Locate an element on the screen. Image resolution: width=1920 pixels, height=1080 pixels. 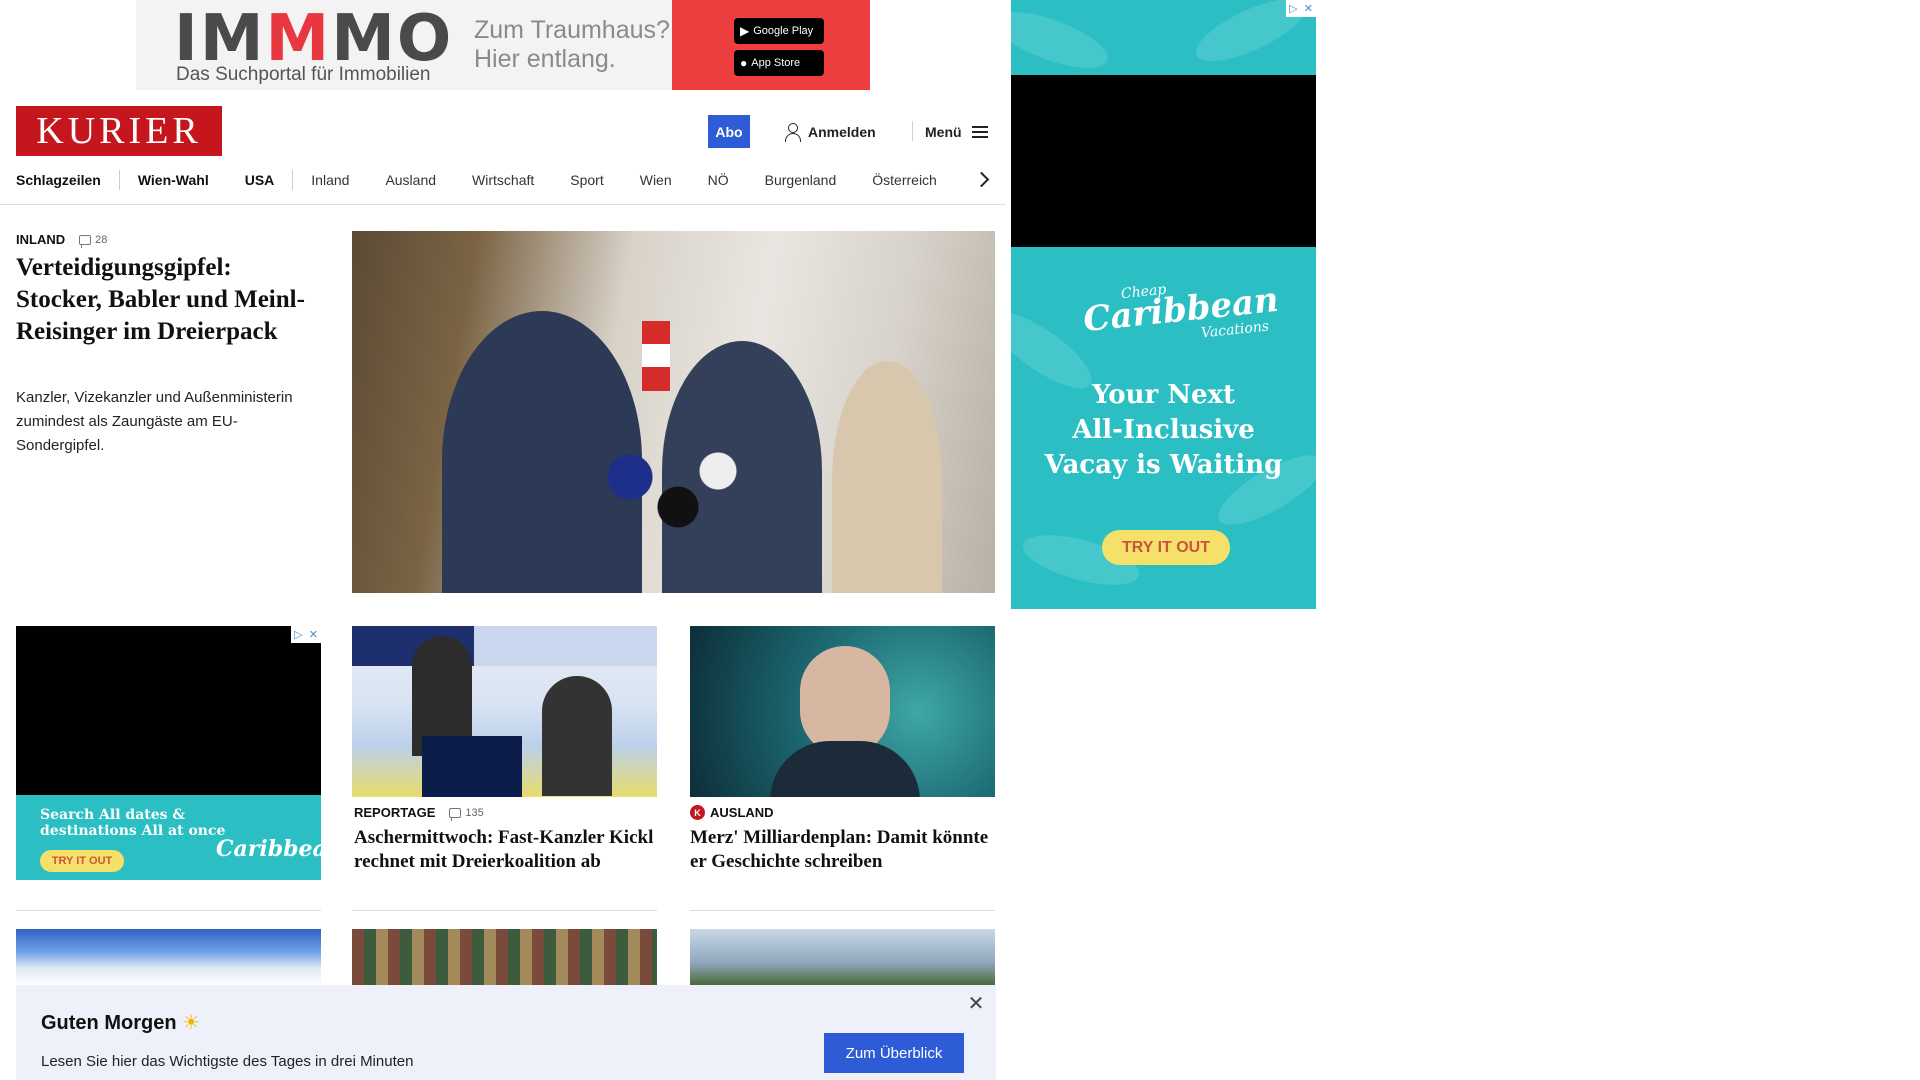
inline-ad-logo: Caribbean is located at coordinates (268, 849).